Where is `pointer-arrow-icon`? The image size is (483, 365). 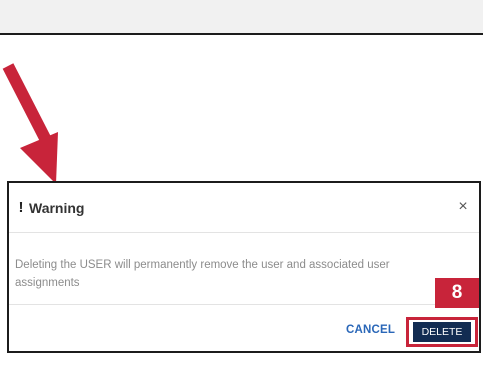 pointer-arrow-icon is located at coordinates (30, 123).